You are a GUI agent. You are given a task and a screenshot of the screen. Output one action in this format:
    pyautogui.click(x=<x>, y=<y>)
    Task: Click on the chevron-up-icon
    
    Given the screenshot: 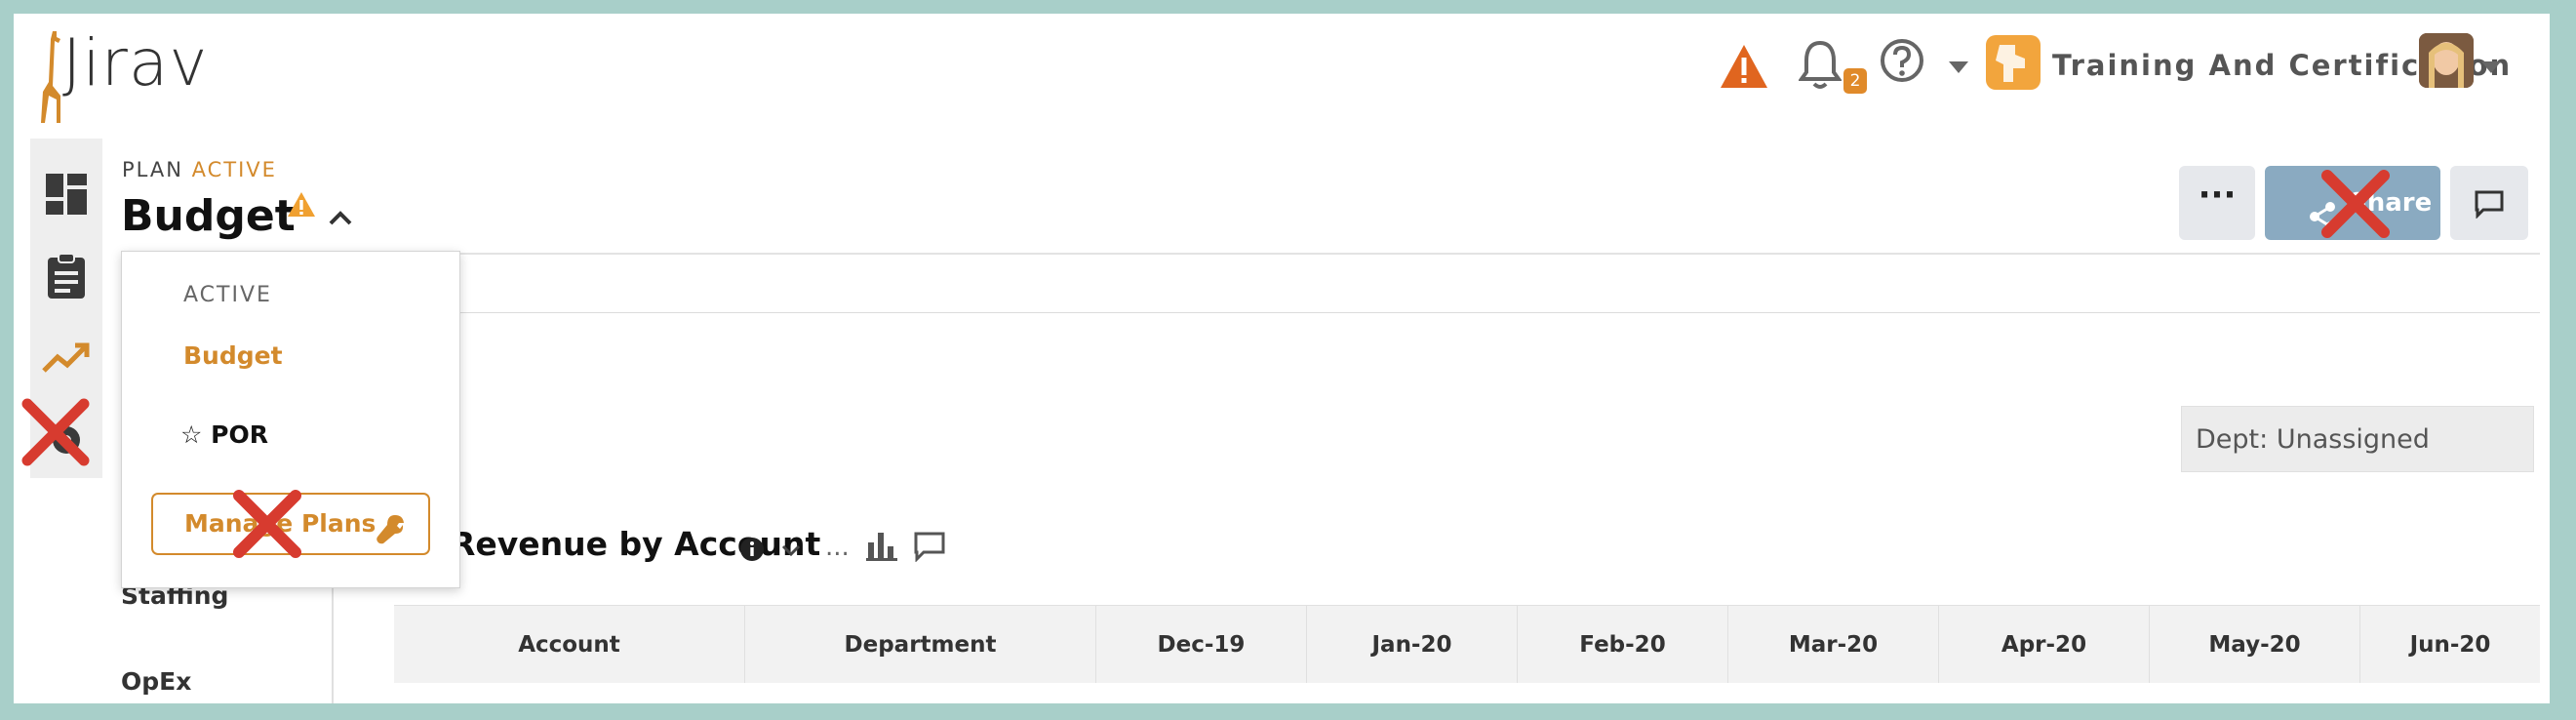 What is the action you would take?
    pyautogui.click(x=340, y=217)
    